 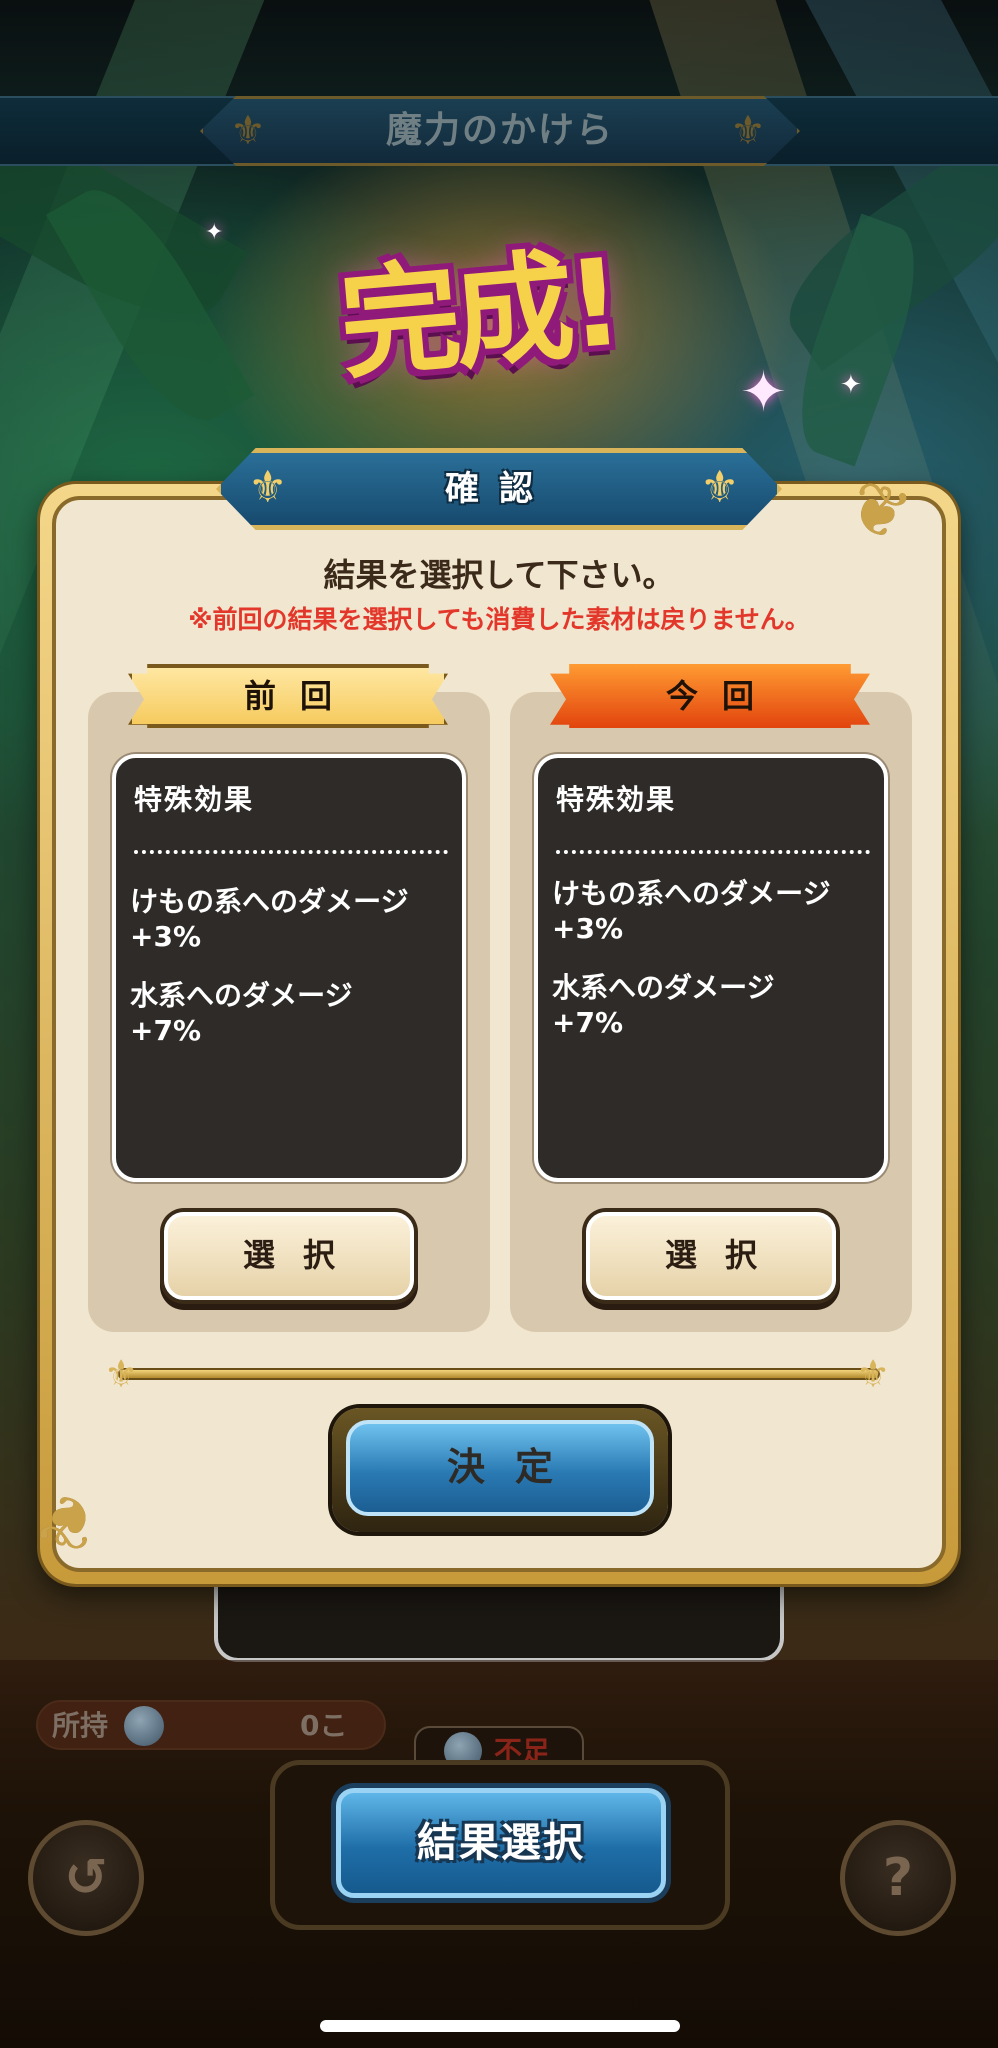 I want to click on help-button: ?, so click(x=898, y=1878).